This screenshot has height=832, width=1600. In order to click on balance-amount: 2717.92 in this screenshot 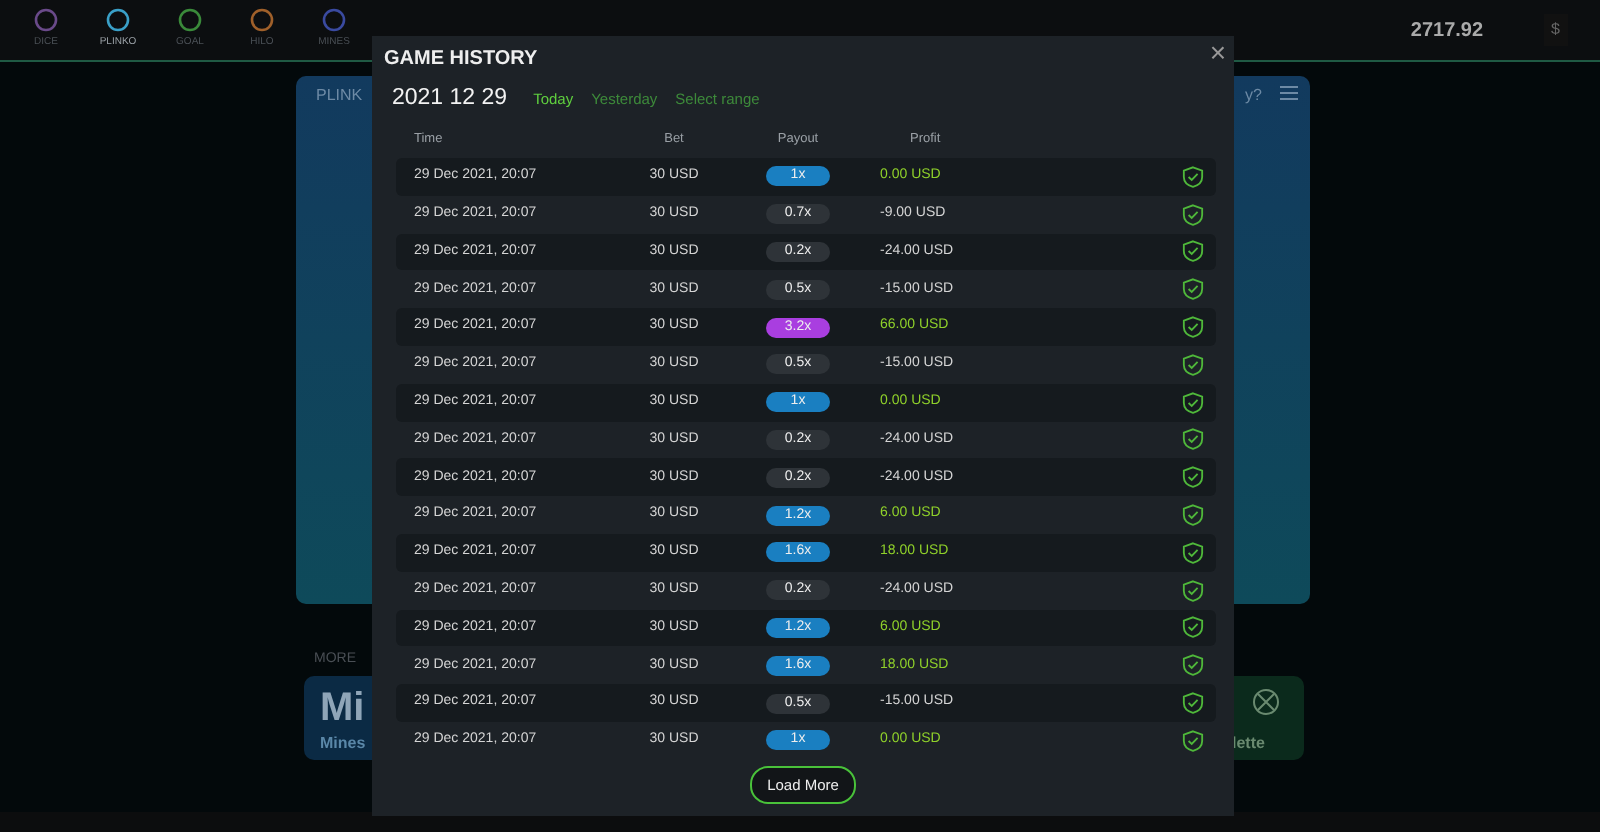, I will do `click(1447, 31)`.